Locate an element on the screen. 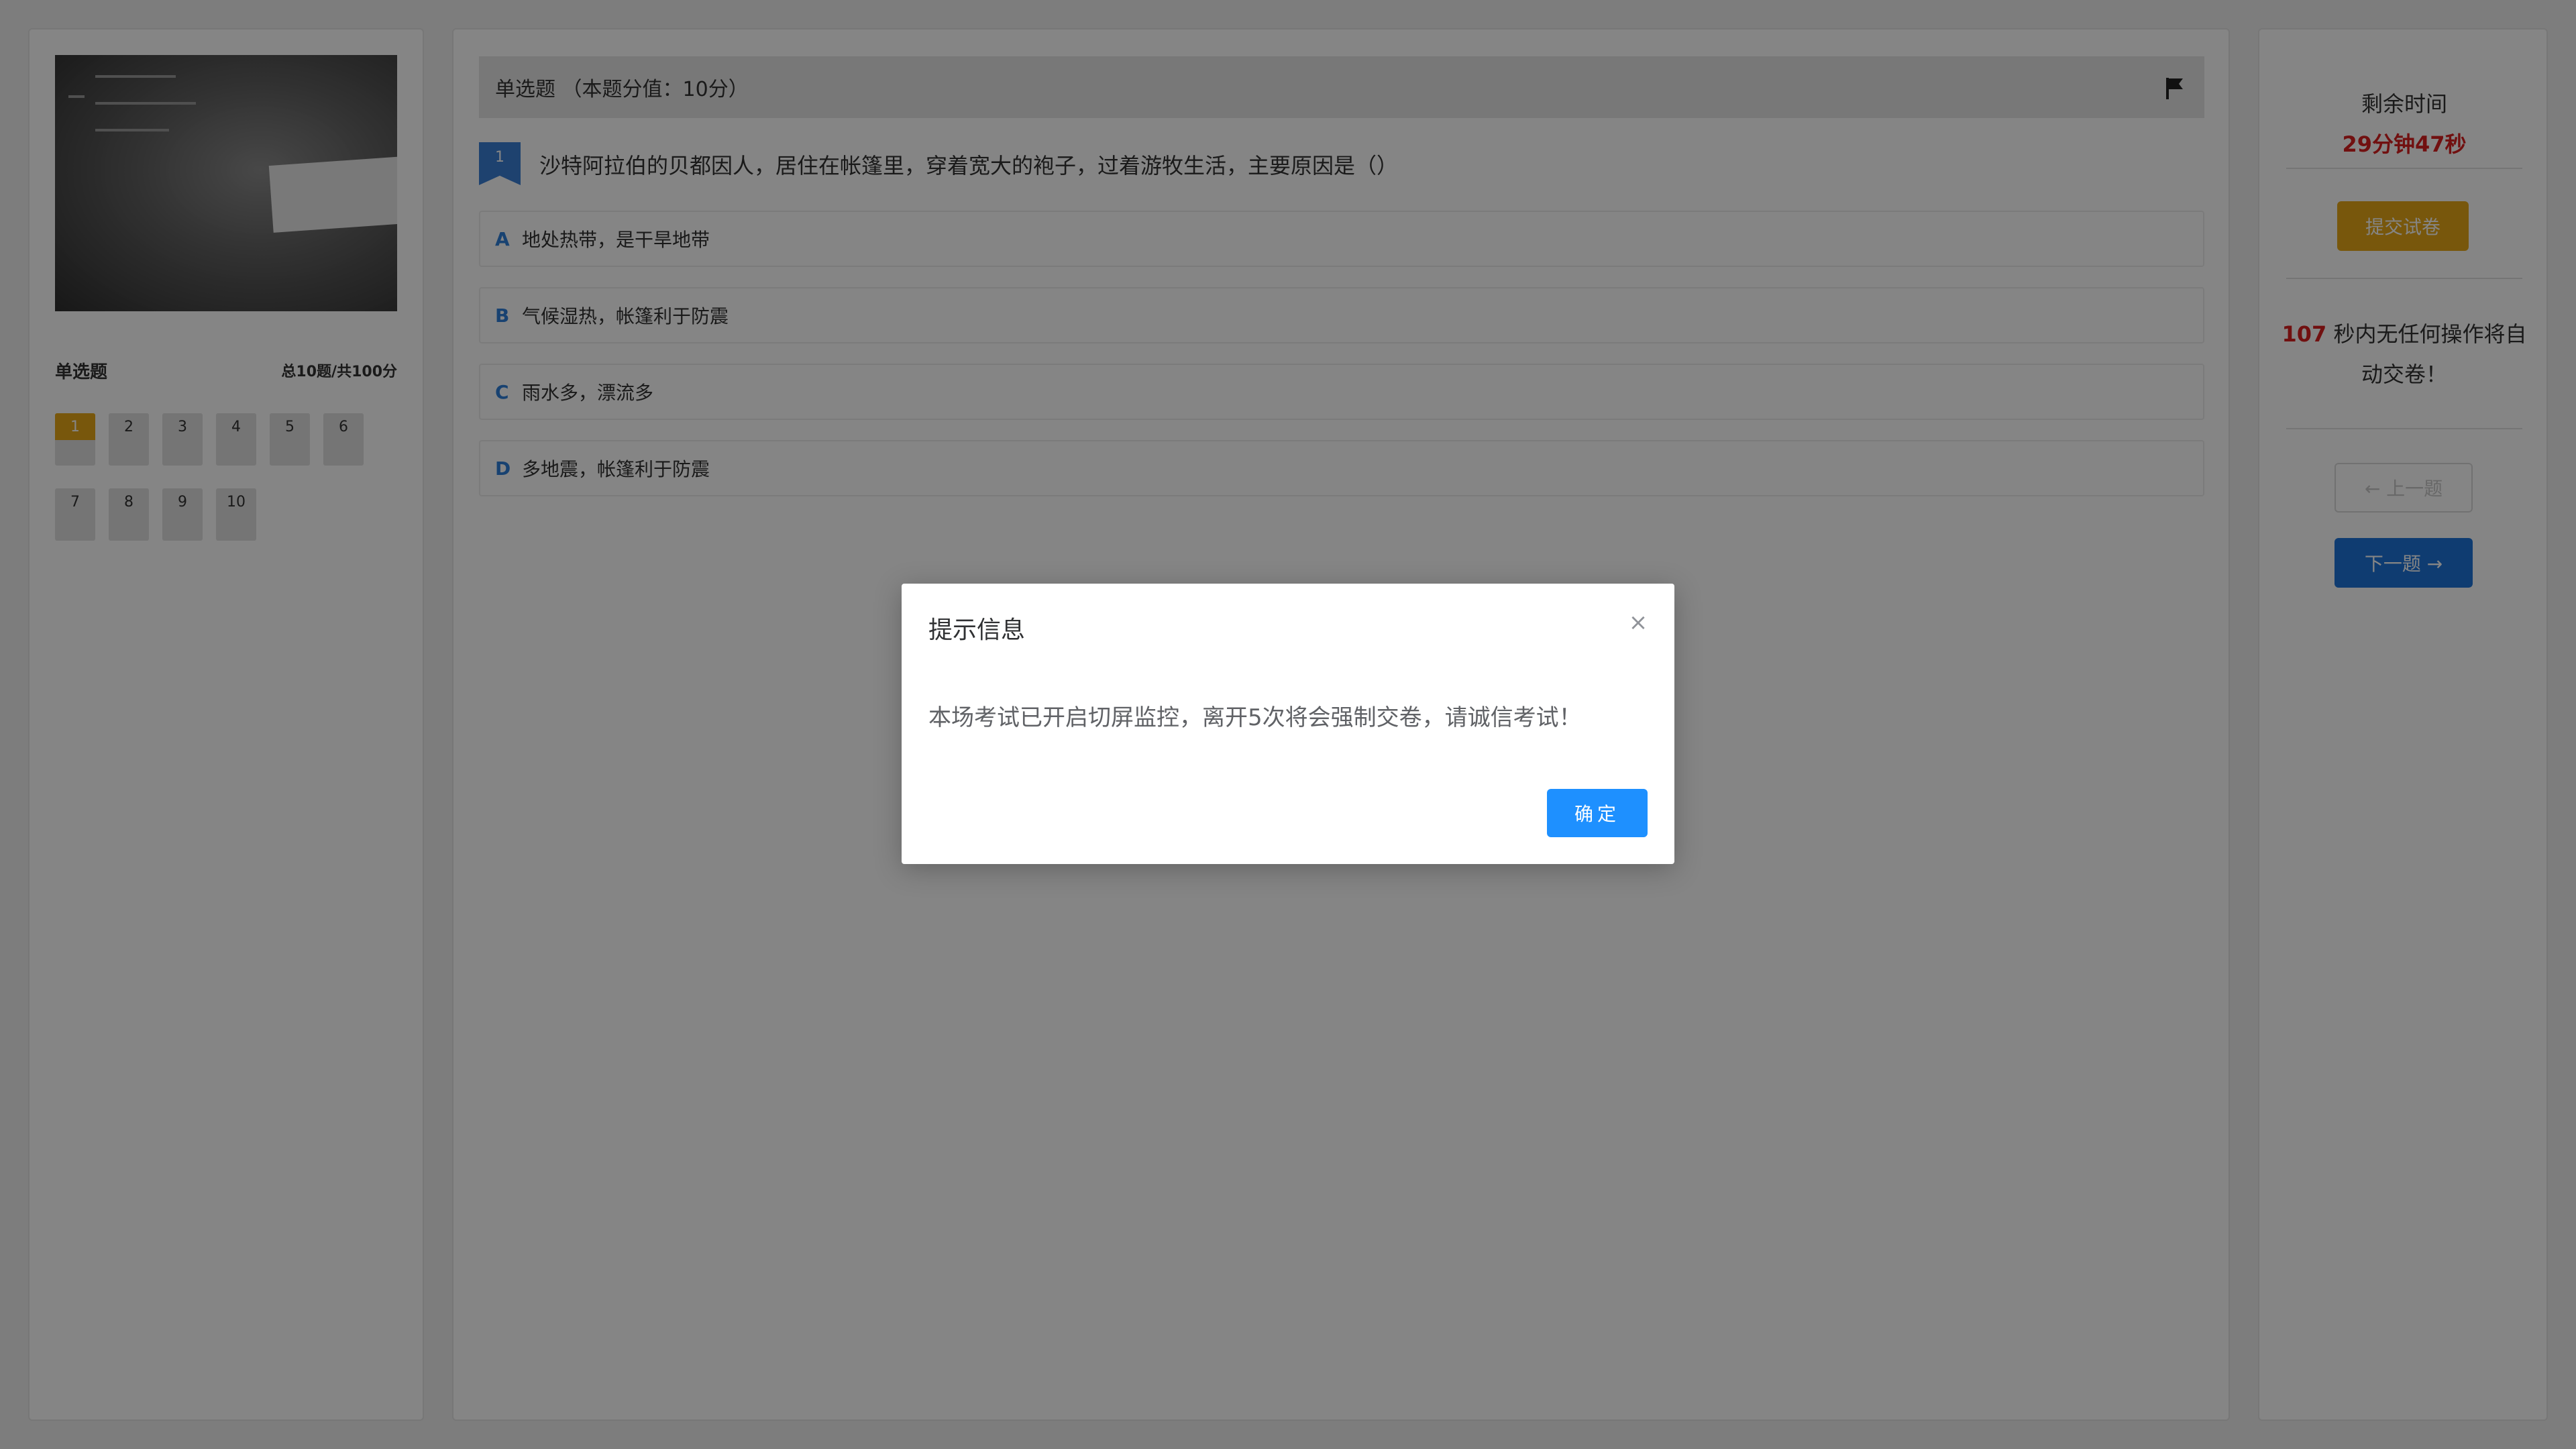 Image resolution: width=2576 pixels, height=1449 pixels. notice-dialog: 提示信息 × 本场考试已开启切屏监控，离开5次将会强制交卷，请诚信考试！ 确定 is located at coordinates (1288, 724).